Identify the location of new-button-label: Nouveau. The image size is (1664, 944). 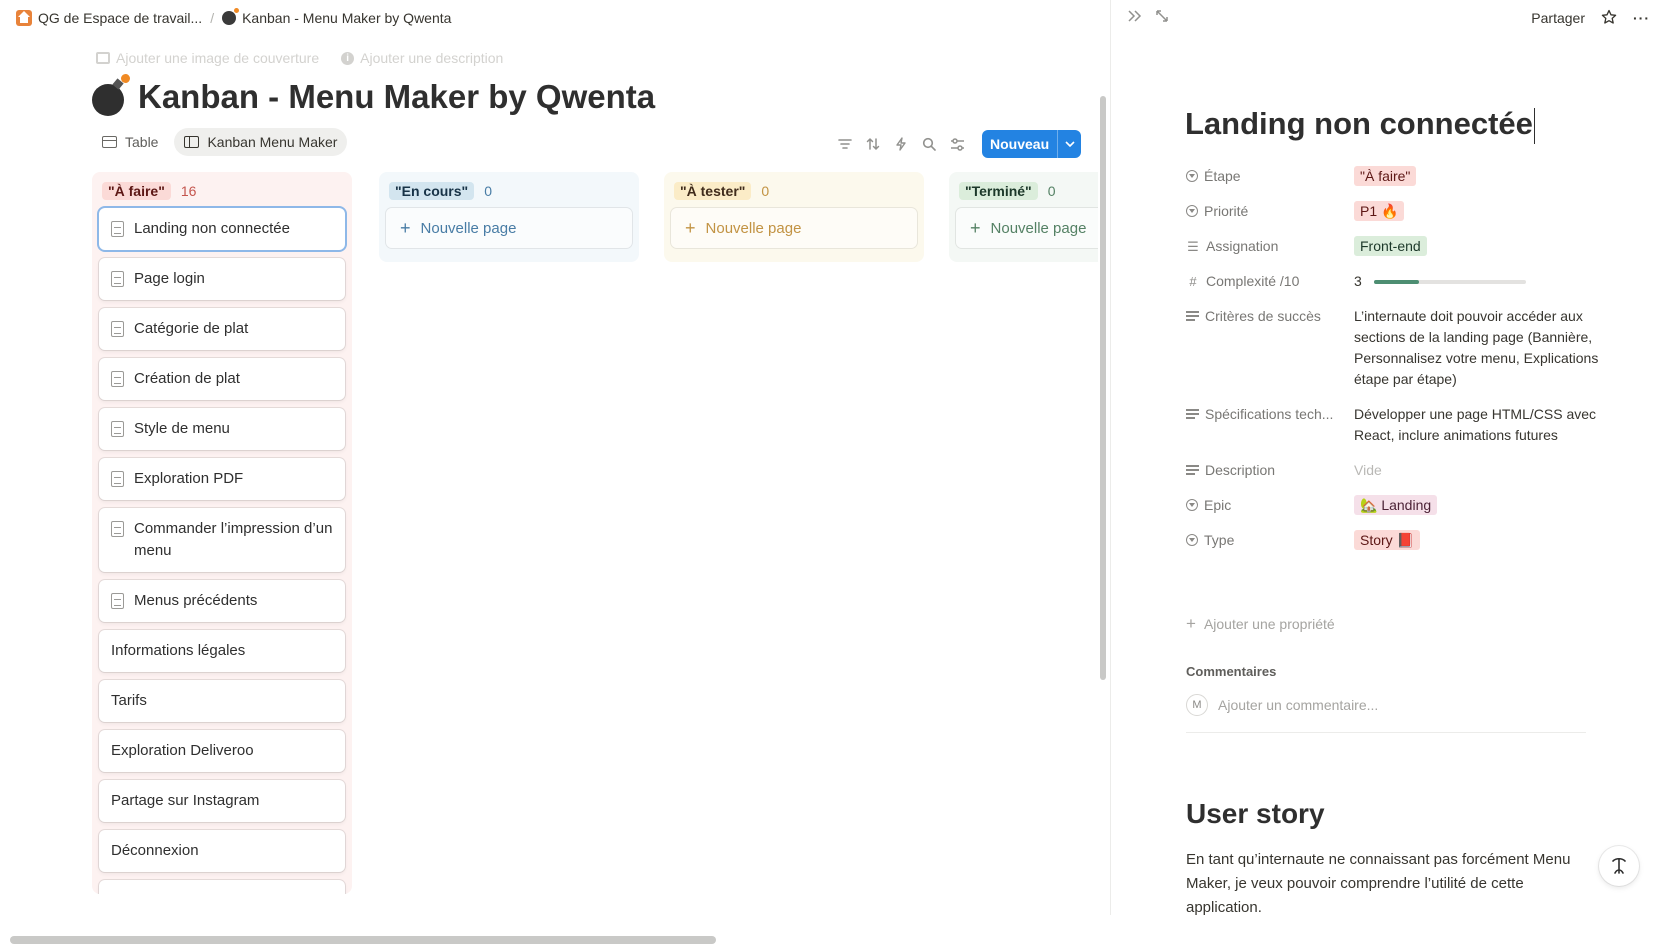
(1020, 144).